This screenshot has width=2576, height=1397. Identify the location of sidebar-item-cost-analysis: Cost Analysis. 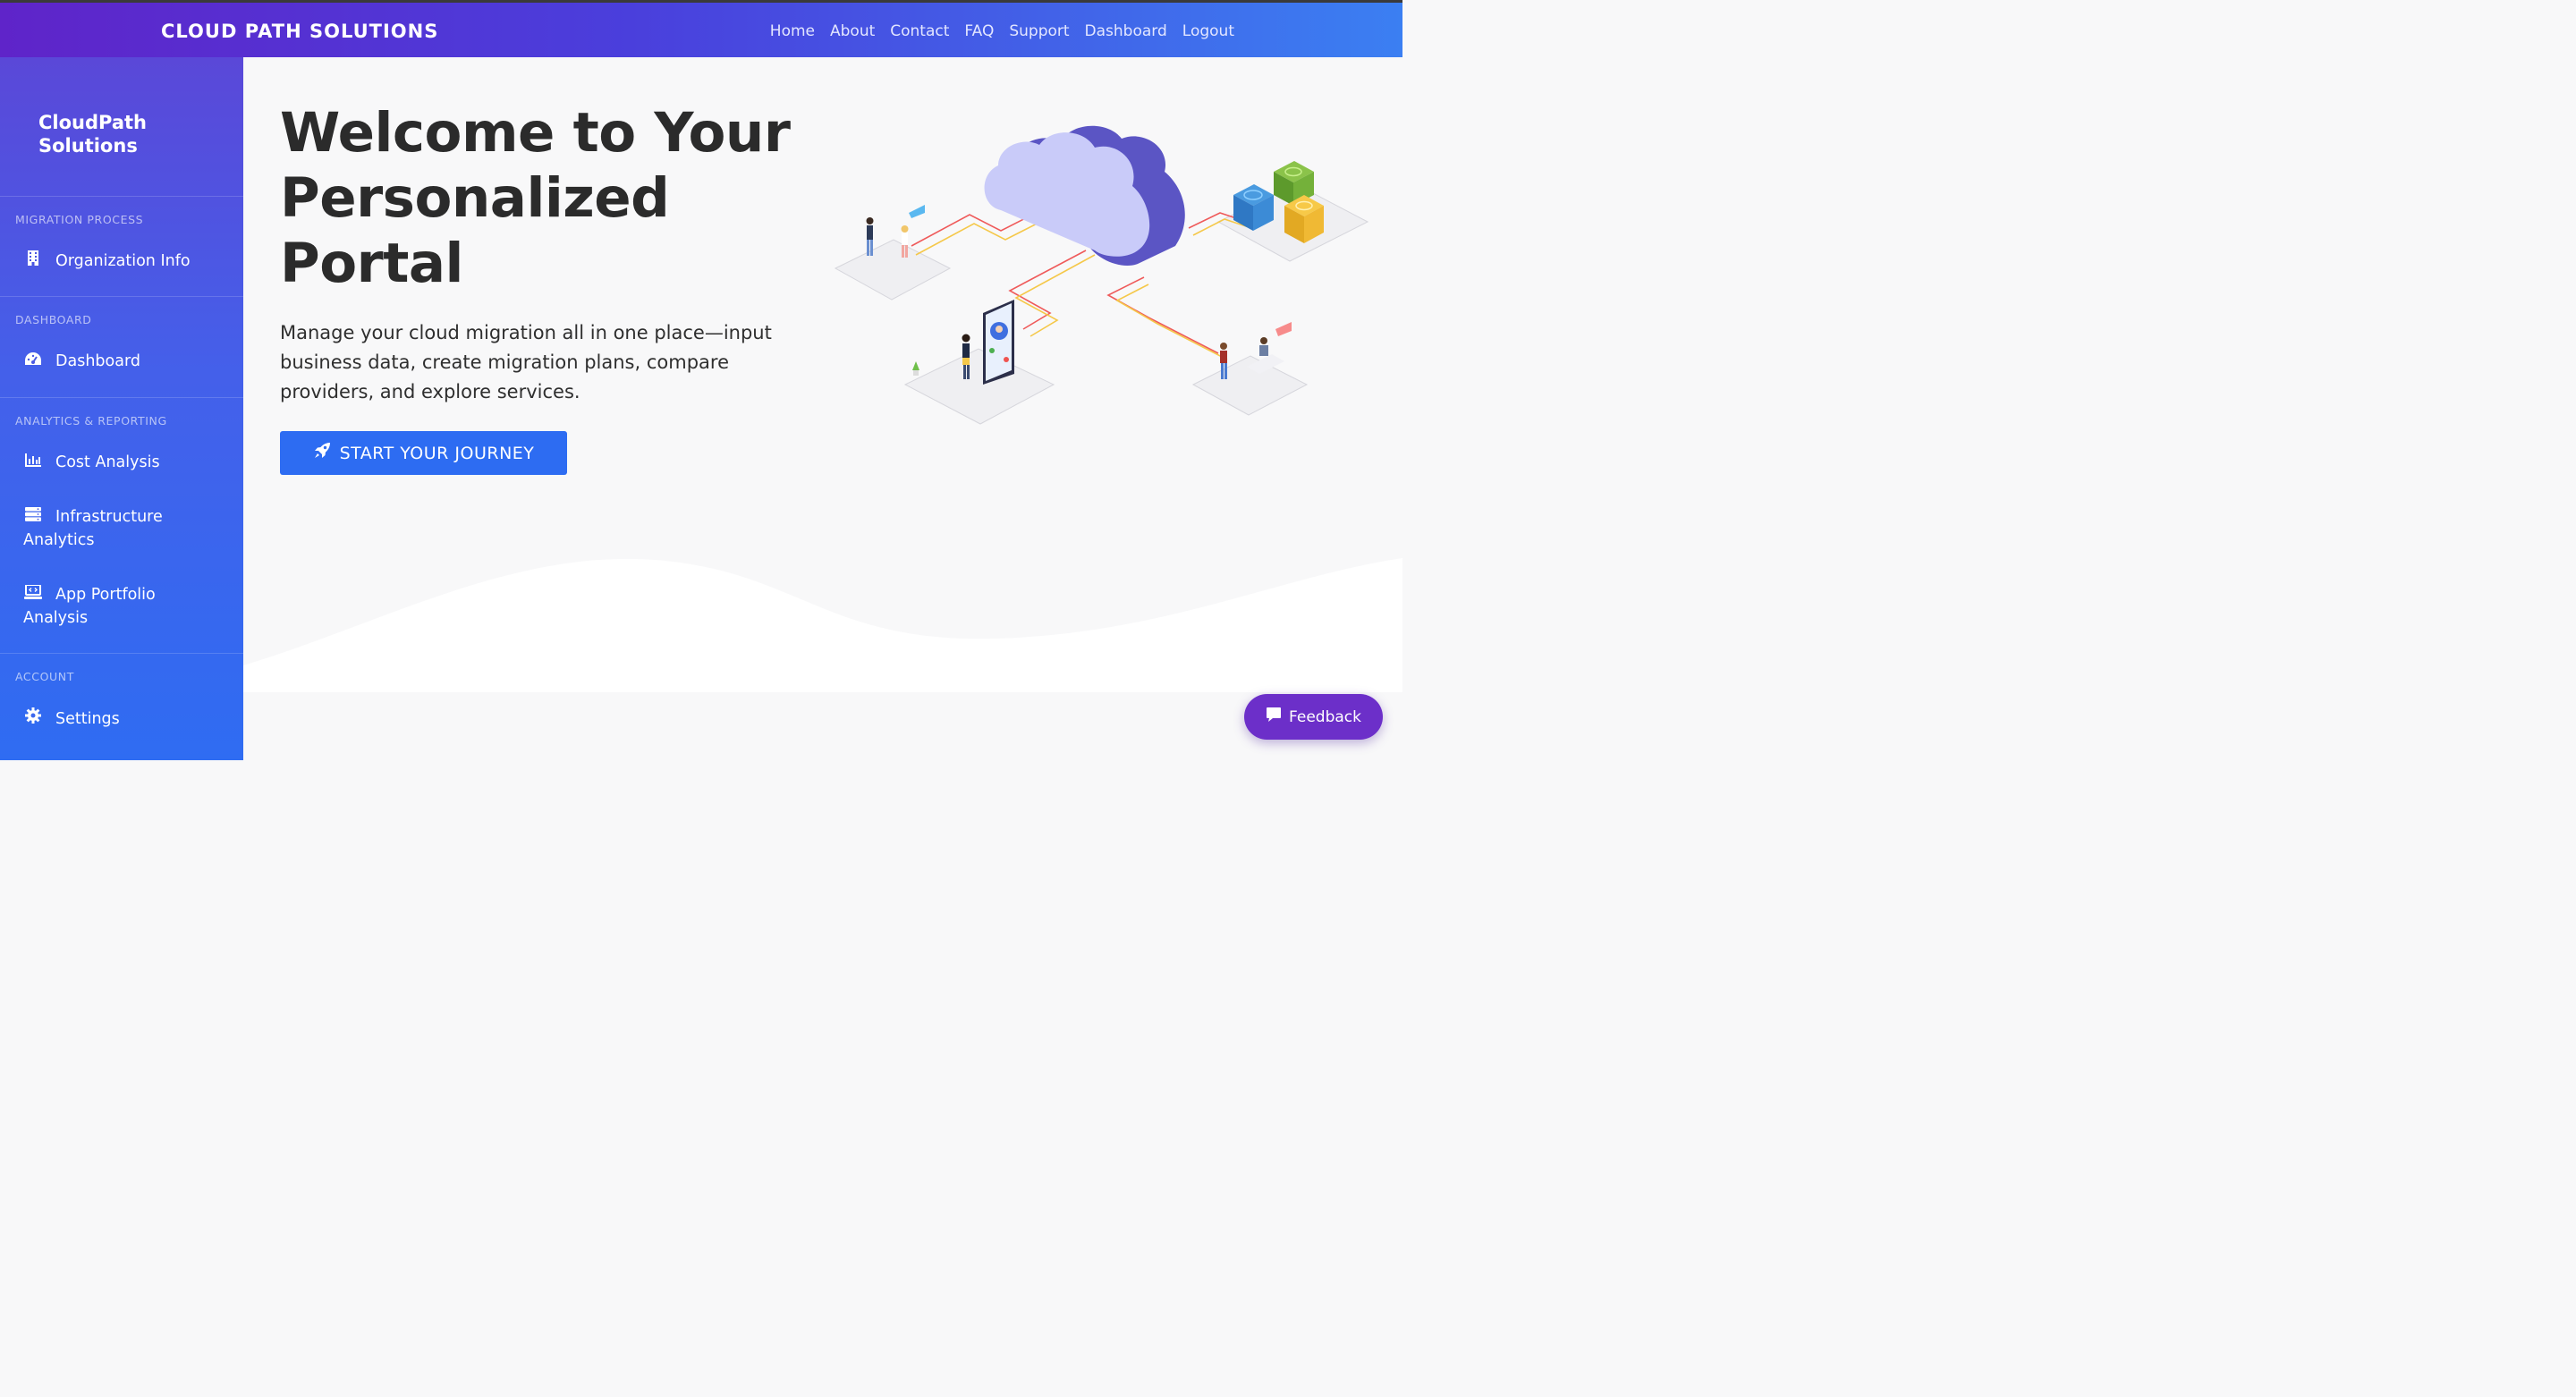
(126, 462).